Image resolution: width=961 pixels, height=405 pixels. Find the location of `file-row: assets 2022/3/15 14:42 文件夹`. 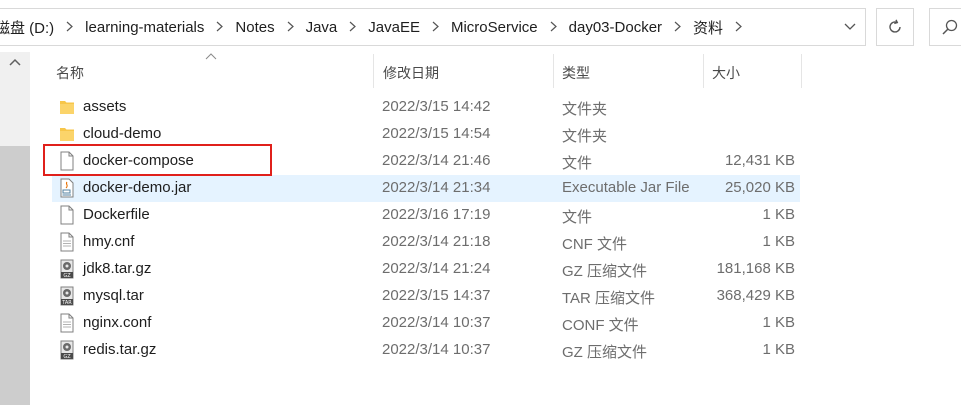

file-row: assets 2022/3/15 14:42 文件夹 is located at coordinates (426, 107).